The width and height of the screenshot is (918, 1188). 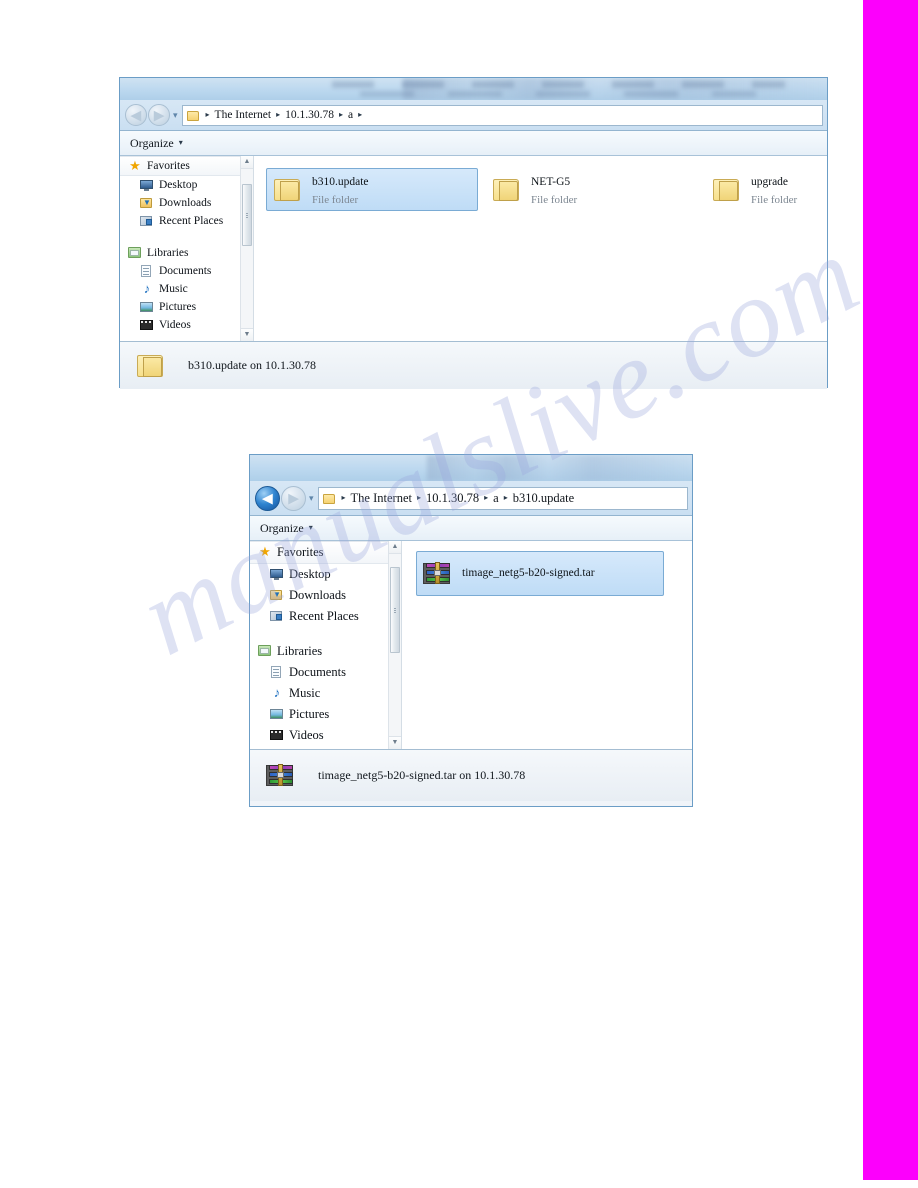 I want to click on sidebar-item-label: Documents, so click(x=185, y=271).